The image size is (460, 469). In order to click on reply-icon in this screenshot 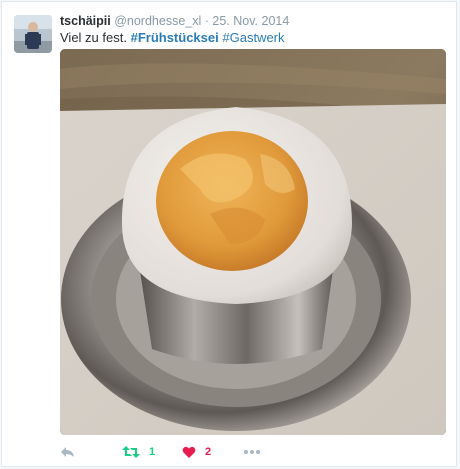, I will do `click(67, 452)`.